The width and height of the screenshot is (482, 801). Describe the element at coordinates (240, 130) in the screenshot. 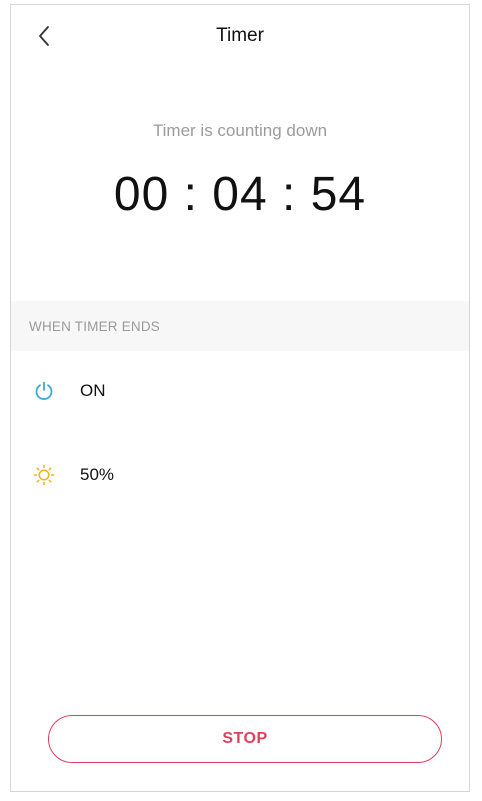

I see `timer-status-text: Timer is counting down` at that location.